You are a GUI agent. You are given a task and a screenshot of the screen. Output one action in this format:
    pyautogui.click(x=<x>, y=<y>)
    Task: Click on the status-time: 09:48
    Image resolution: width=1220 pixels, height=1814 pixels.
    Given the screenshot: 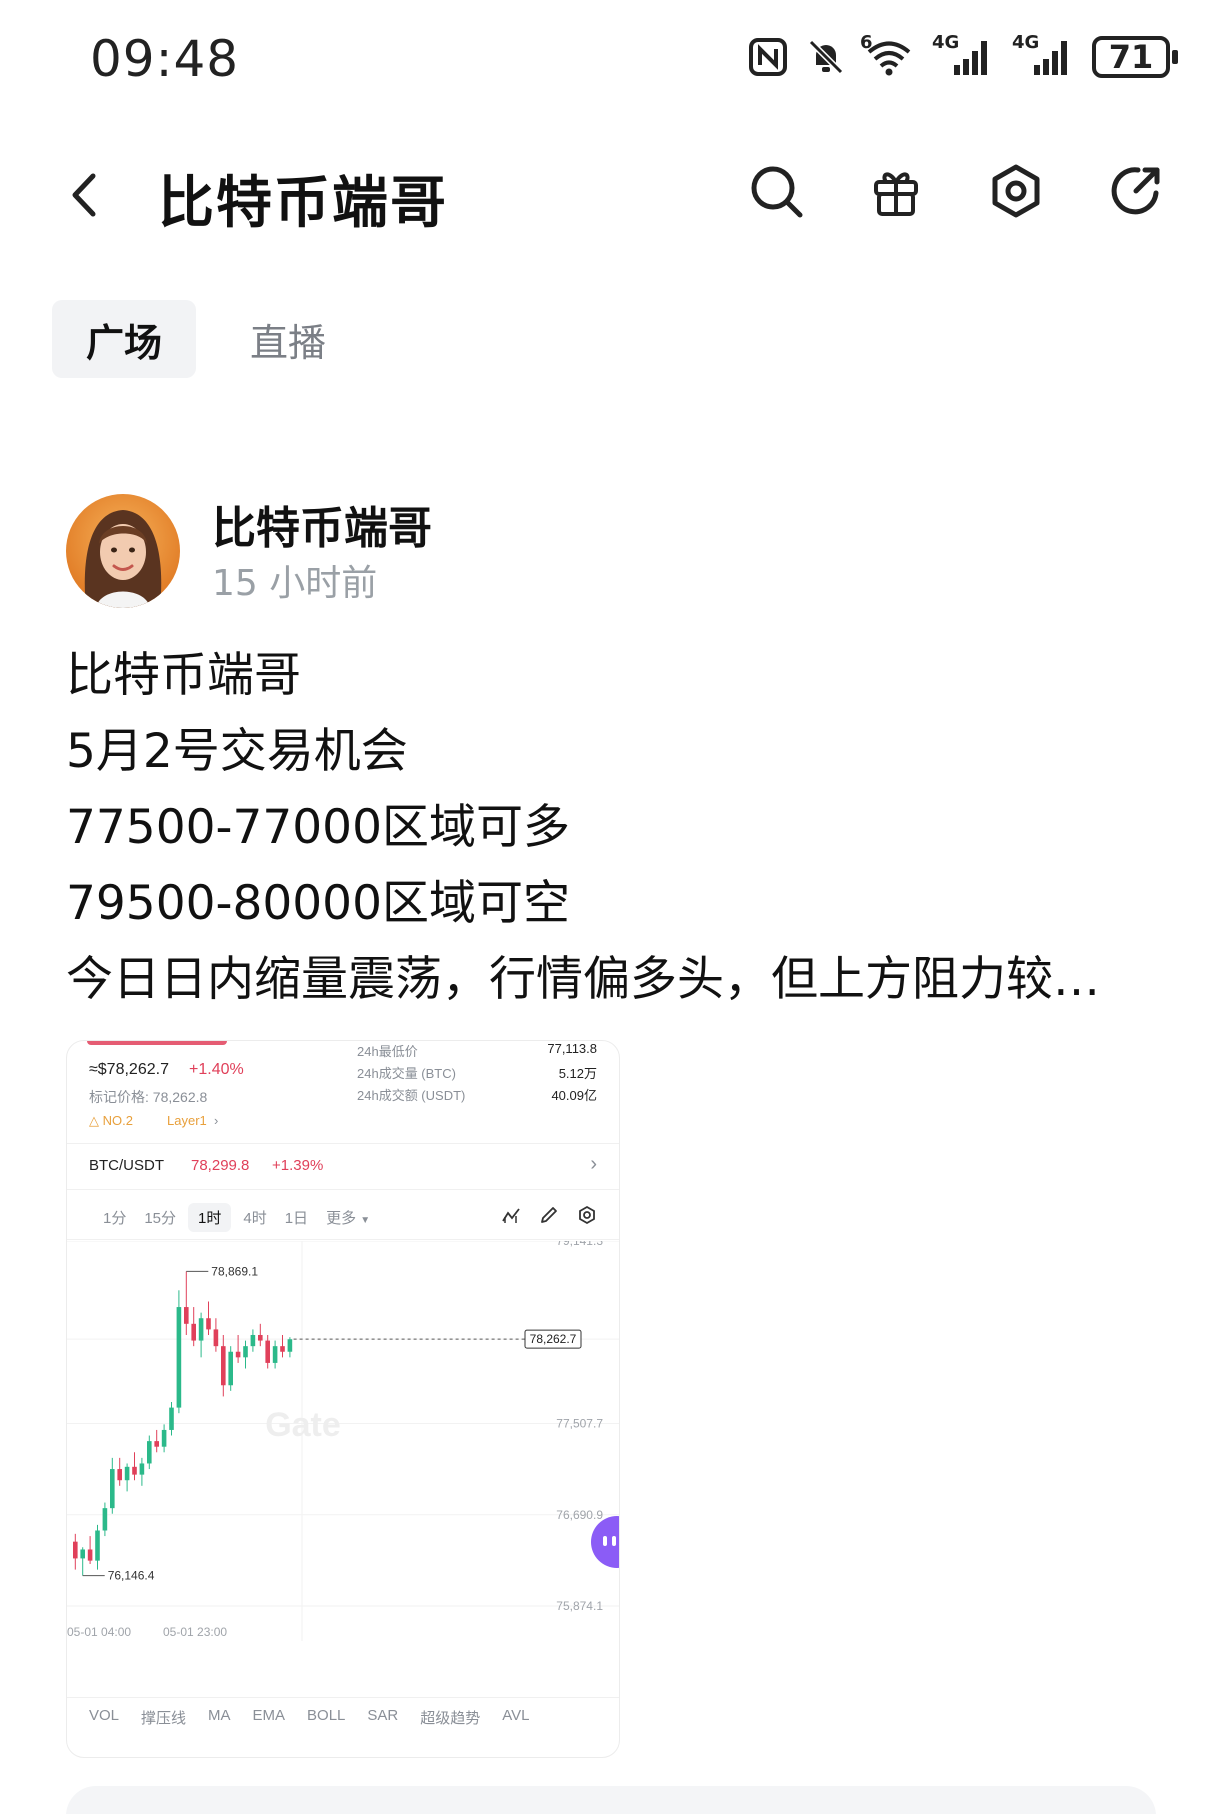 What is the action you would take?
    pyautogui.click(x=165, y=59)
    